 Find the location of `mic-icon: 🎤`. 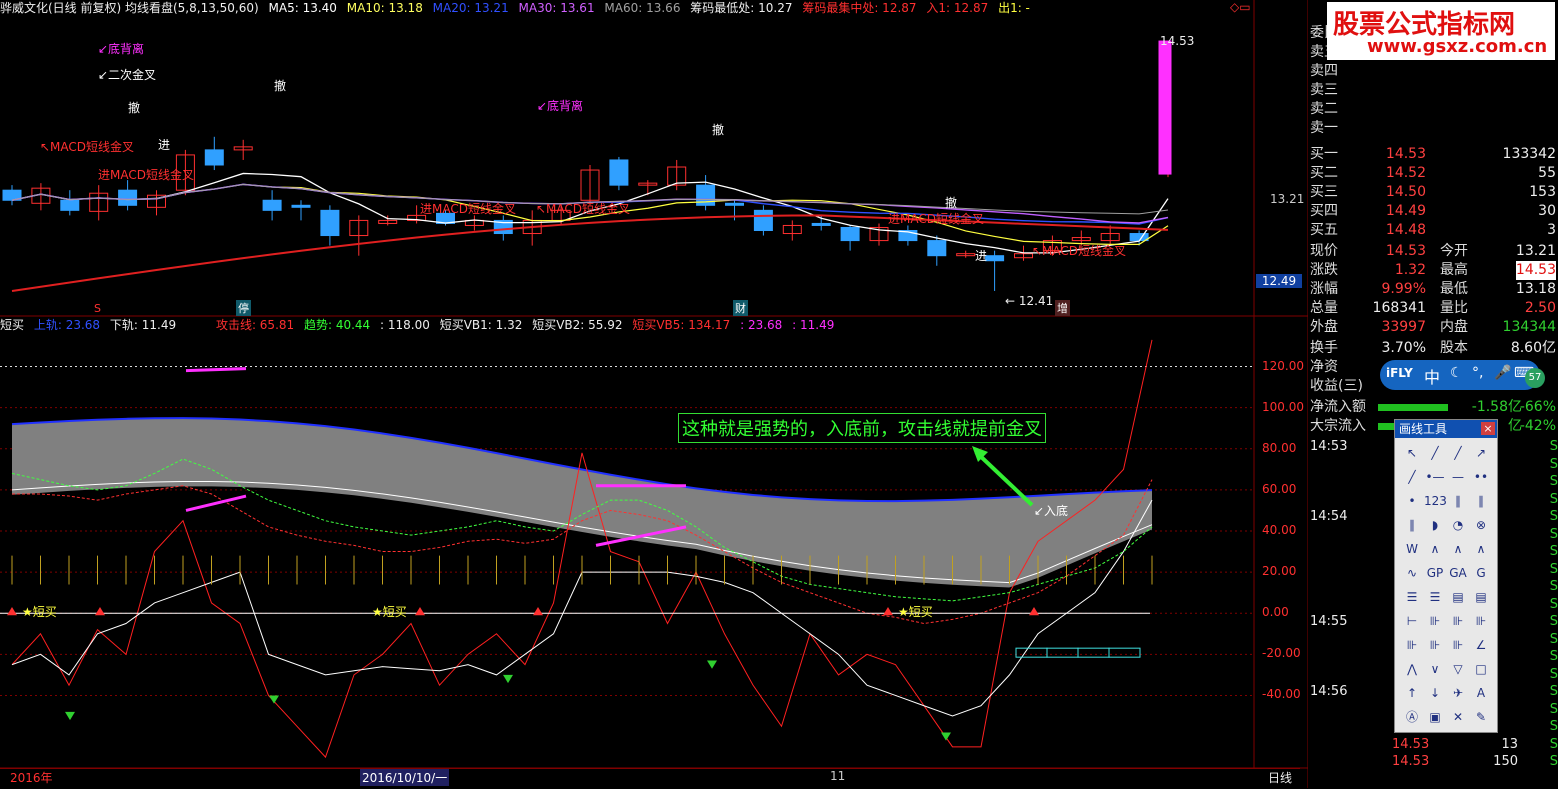

mic-icon: 🎤 is located at coordinates (1502, 373).